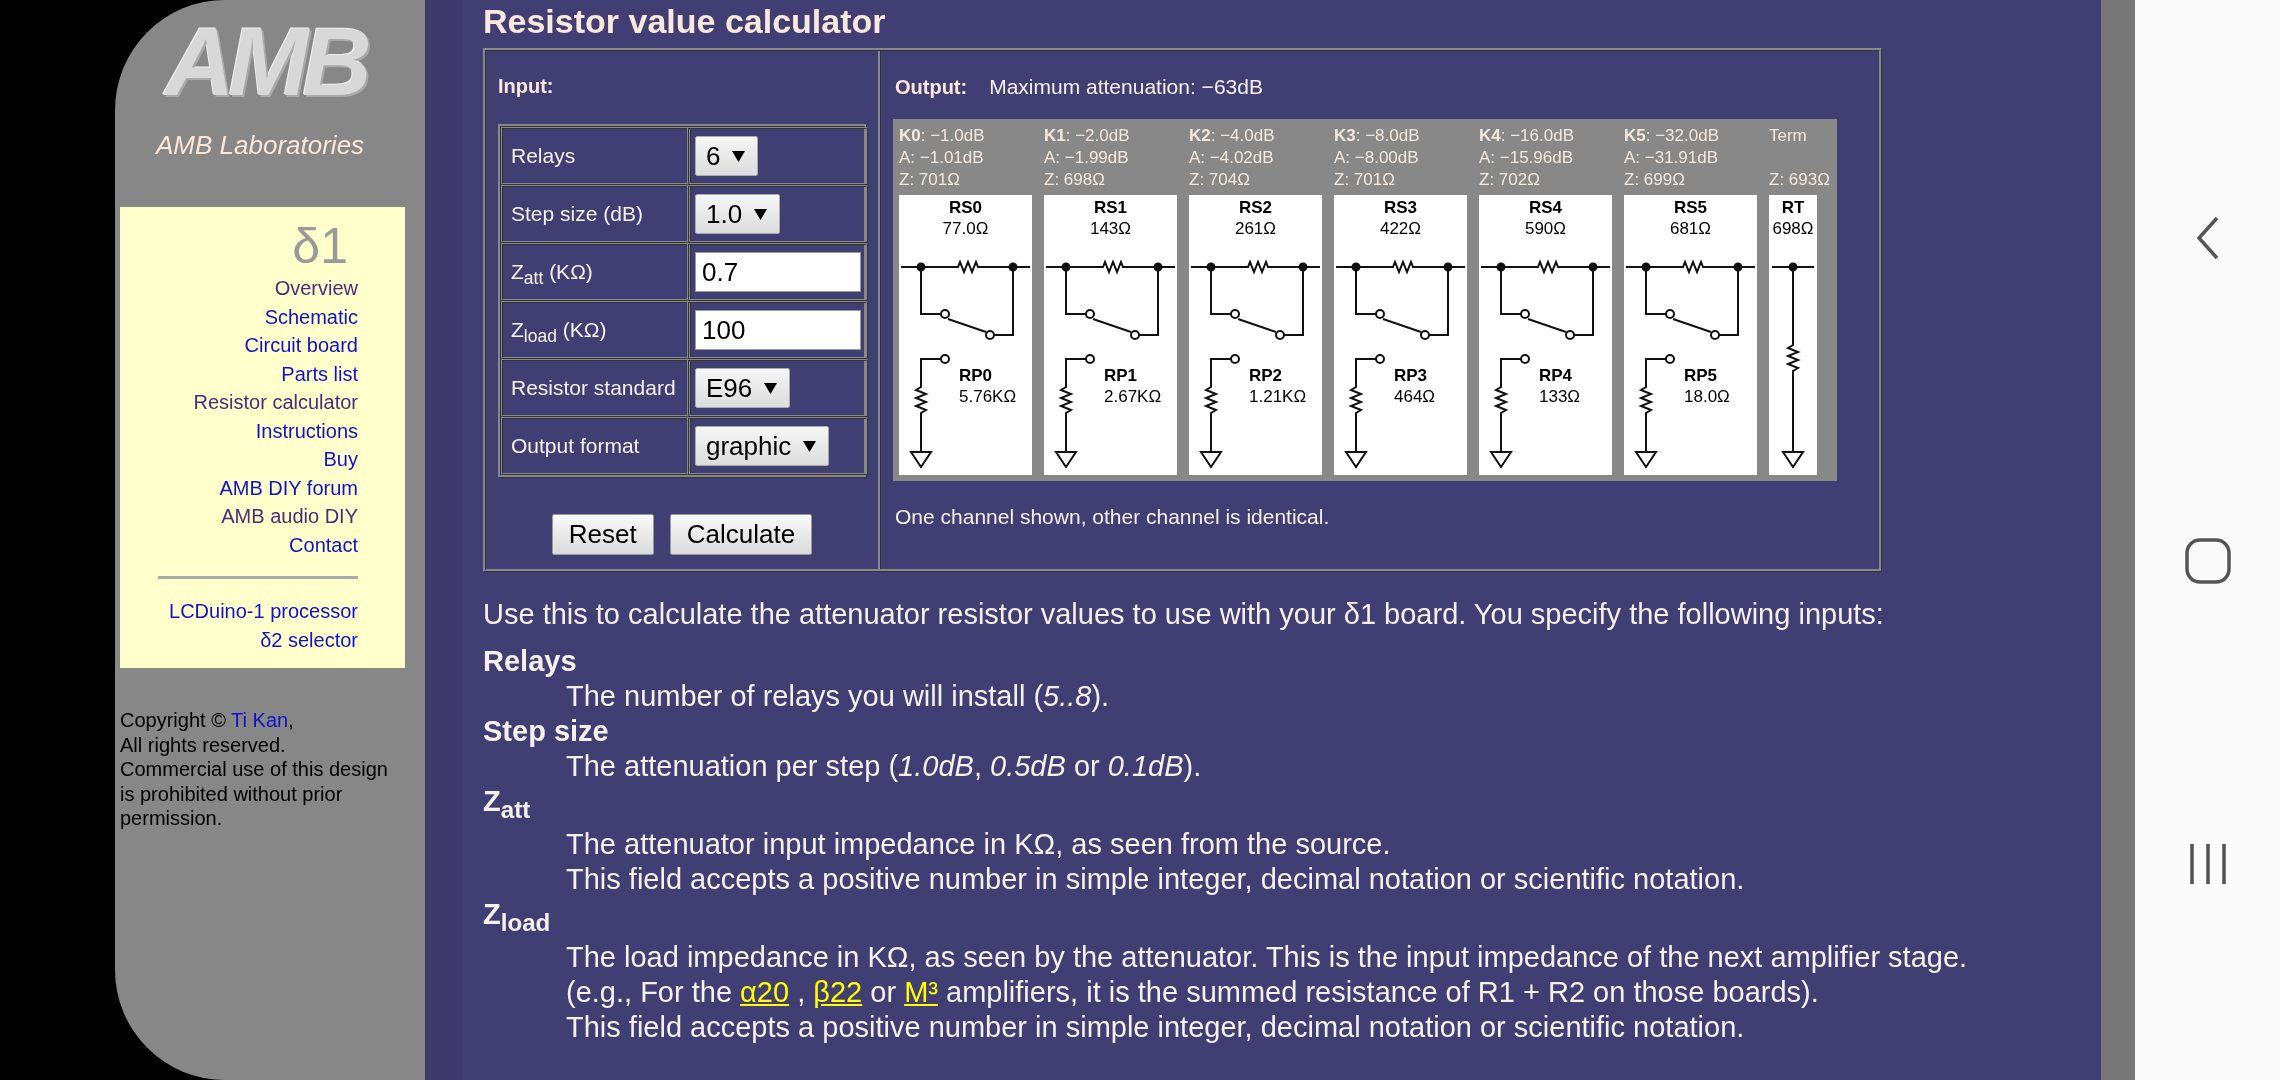 This screenshot has width=2280, height=1080. What do you see at coordinates (311, 316) in the screenshot?
I see `nav-link: Schematic` at bounding box center [311, 316].